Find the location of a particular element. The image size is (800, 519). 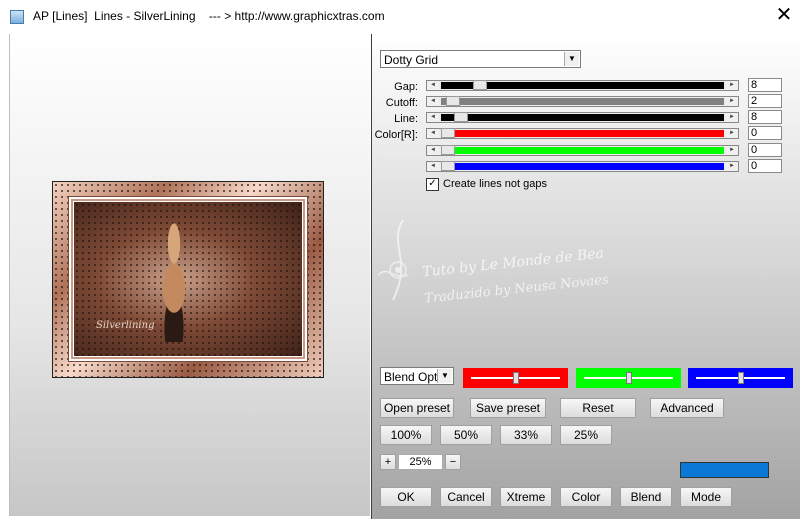

slider-label-color-r: Color[R]: is located at coordinates (396, 135).